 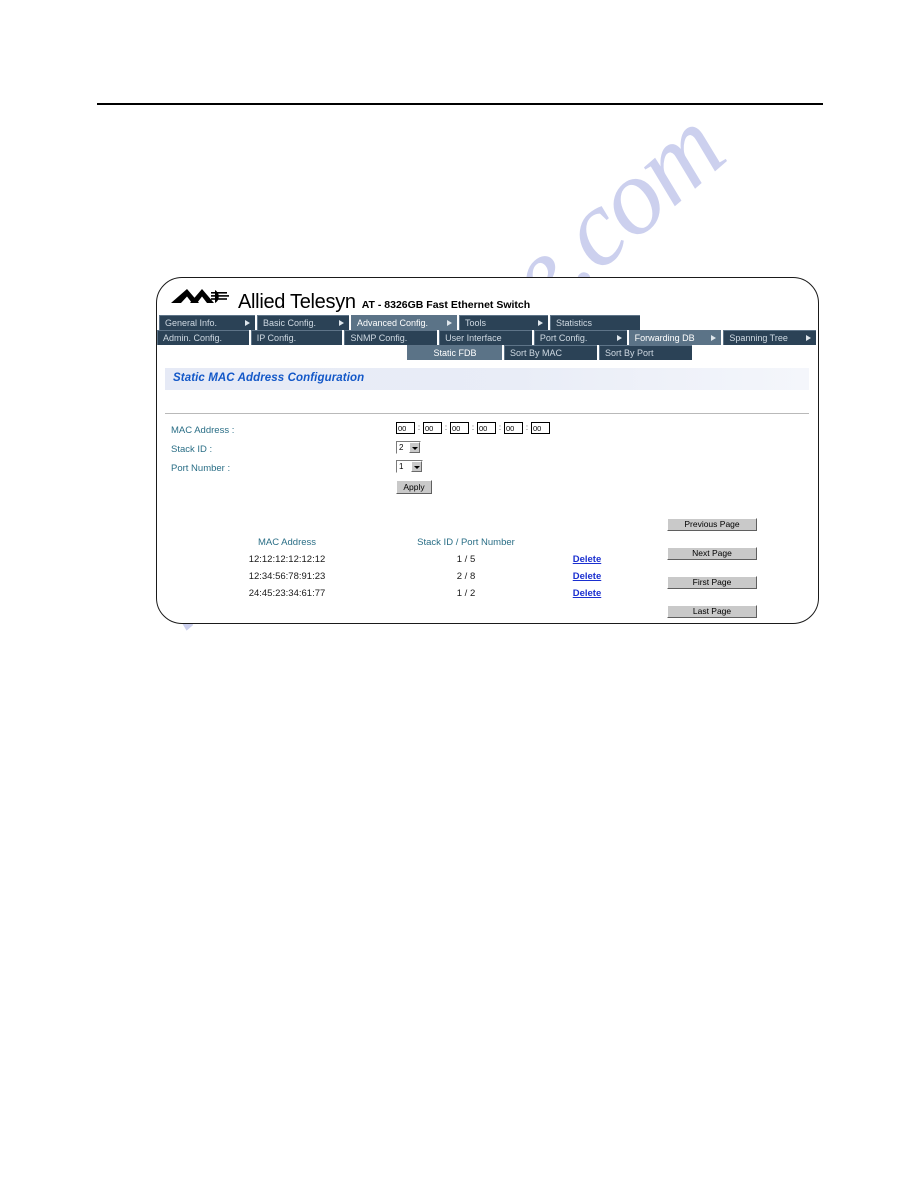 I want to click on tab-label: Static FDB, so click(x=455, y=353).